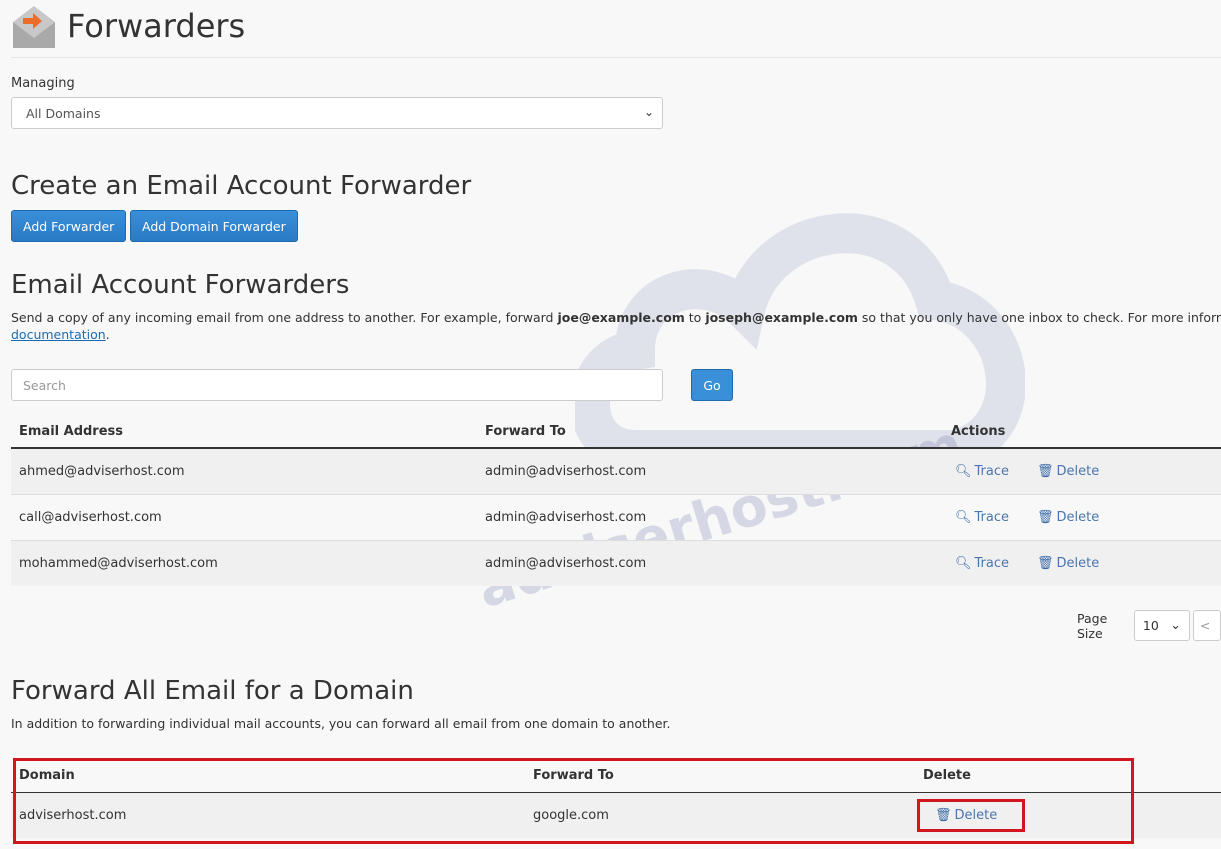 The height and width of the screenshot is (849, 1221). I want to click on search-input: Search, so click(337, 385).